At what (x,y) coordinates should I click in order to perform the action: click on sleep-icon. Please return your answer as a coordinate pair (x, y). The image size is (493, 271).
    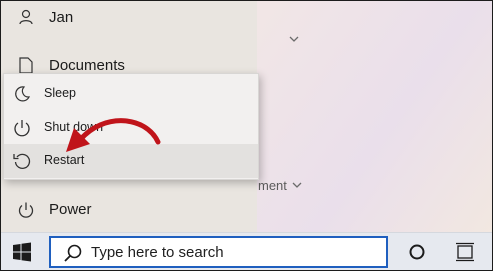
    Looking at the image, I should click on (22, 94).